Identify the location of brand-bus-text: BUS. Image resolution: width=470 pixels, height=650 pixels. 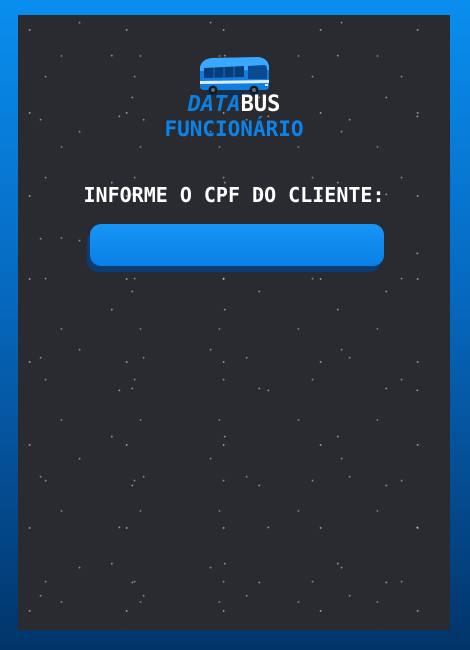
(260, 104).